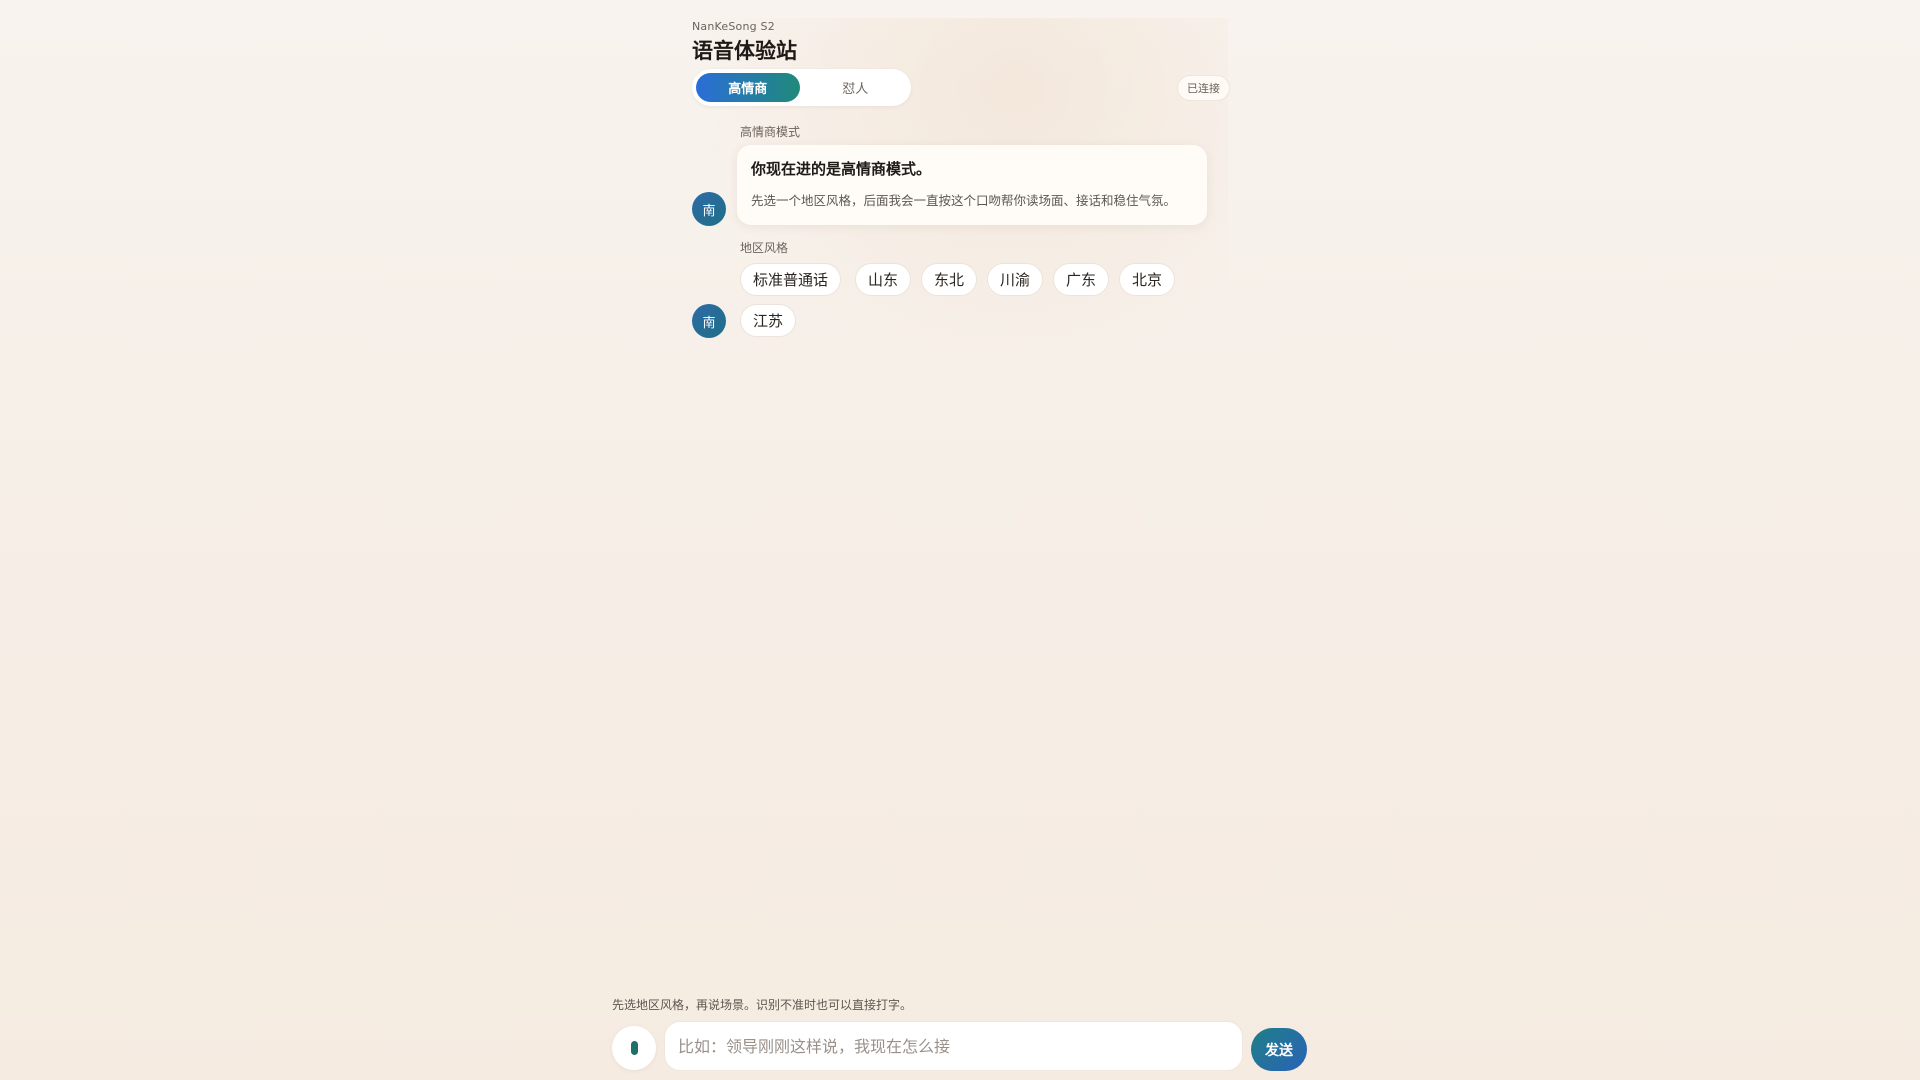 The width and height of the screenshot is (1920, 1080). I want to click on mic-button, so click(634, 1048).